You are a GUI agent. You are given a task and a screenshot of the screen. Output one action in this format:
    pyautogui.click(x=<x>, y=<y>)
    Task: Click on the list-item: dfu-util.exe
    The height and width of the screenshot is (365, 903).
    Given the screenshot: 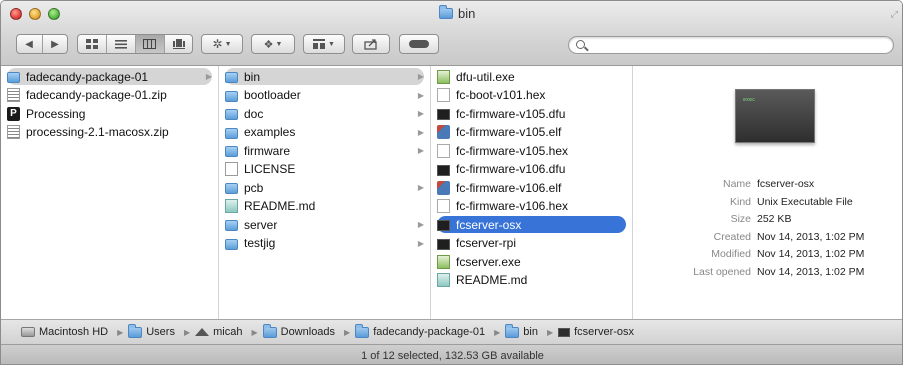 What is the action you would take?
    pyautogui.click(x=531, y=76)
    